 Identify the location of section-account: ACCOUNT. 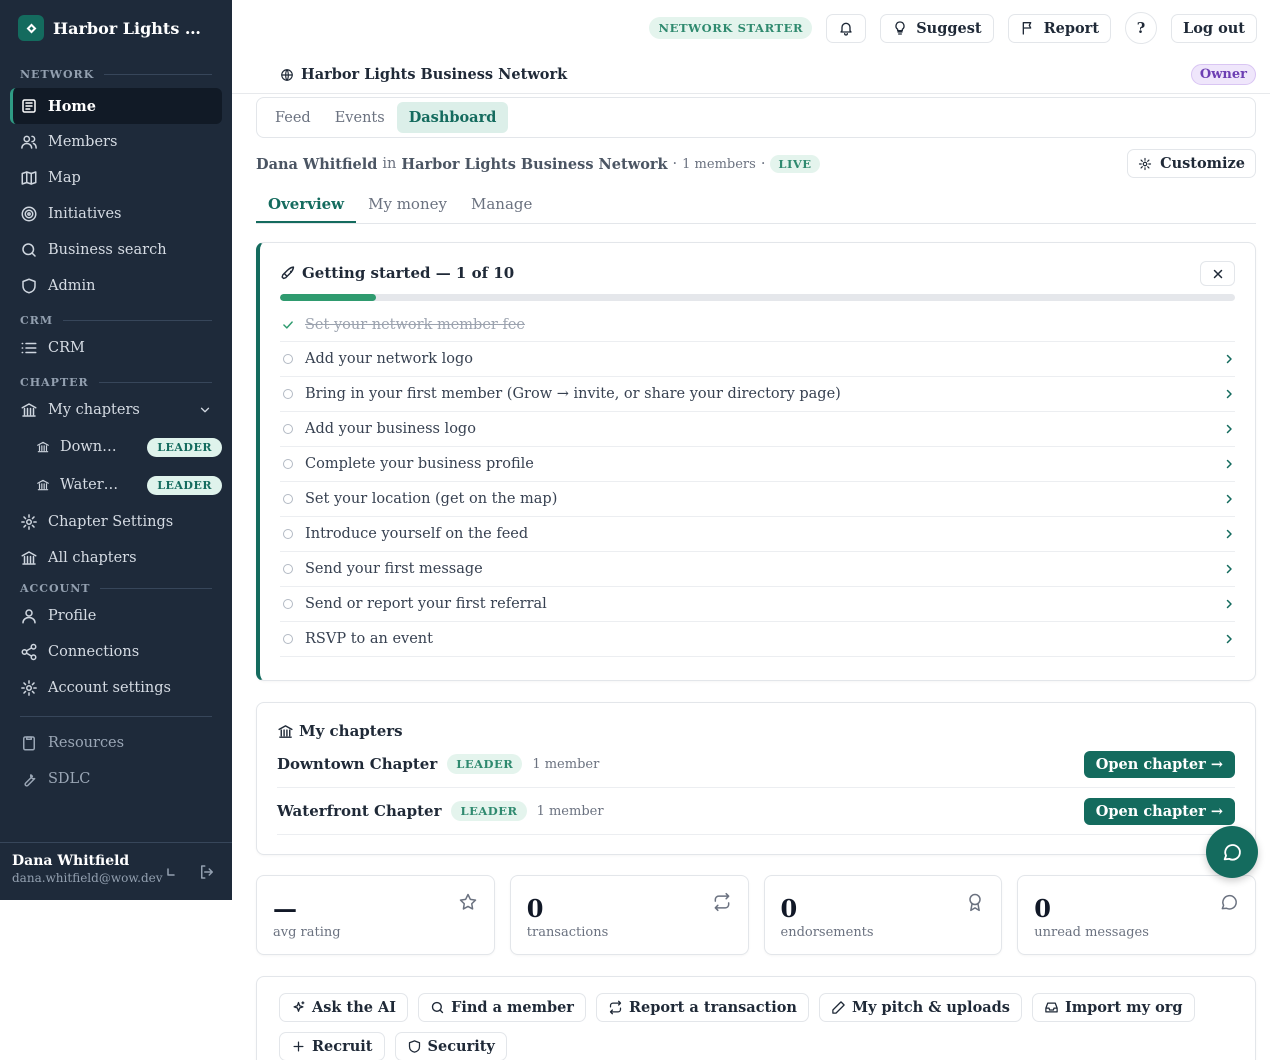
(116, 588).